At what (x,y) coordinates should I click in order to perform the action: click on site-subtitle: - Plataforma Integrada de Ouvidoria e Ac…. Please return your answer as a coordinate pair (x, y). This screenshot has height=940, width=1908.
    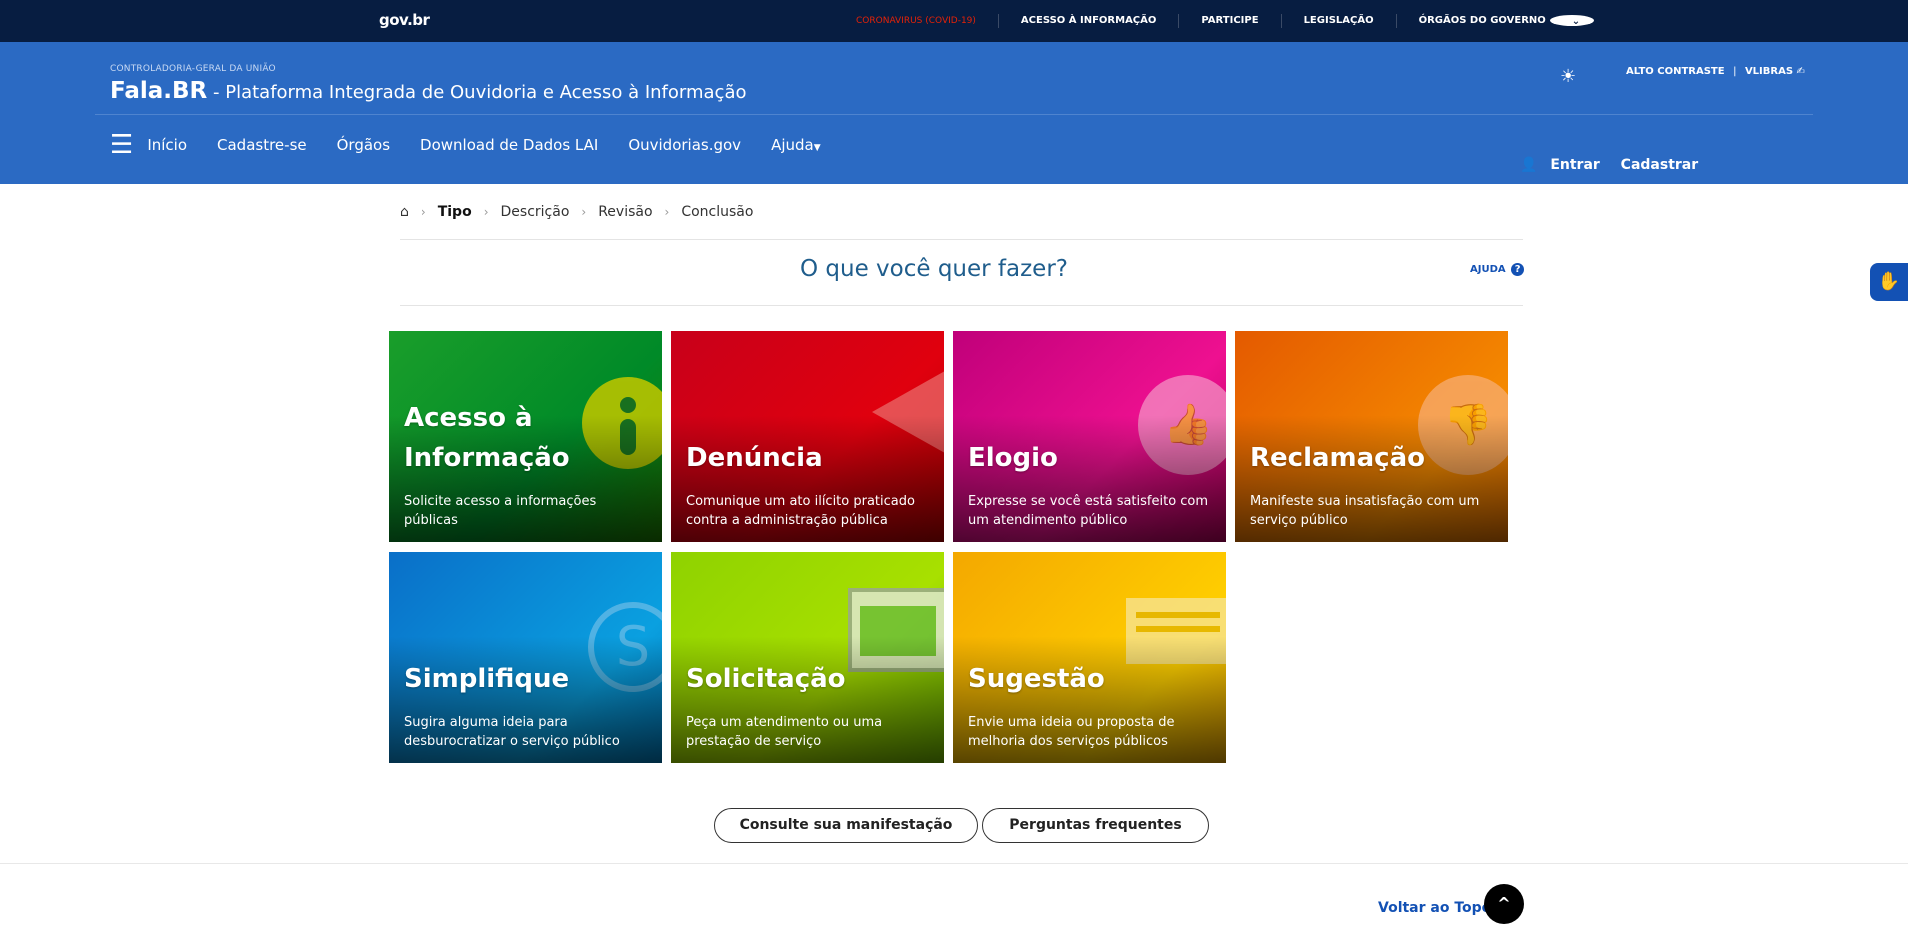
    Looking at the image, I should click on (477, 92).